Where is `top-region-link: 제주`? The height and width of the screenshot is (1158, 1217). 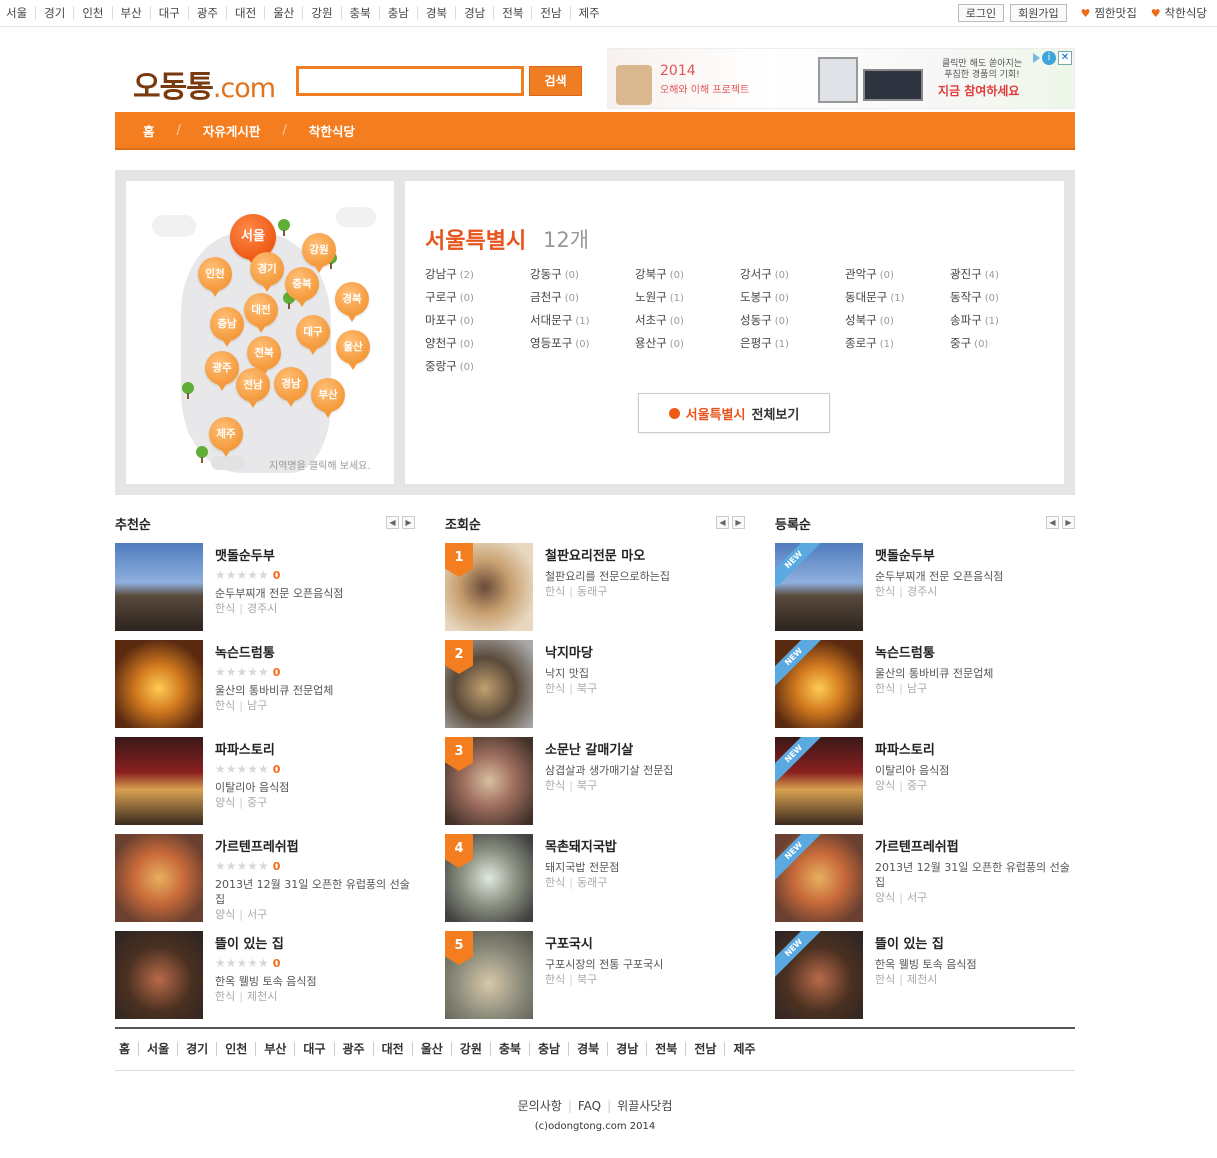
top-region-link: 제주 is located at coordinates (588, 13).